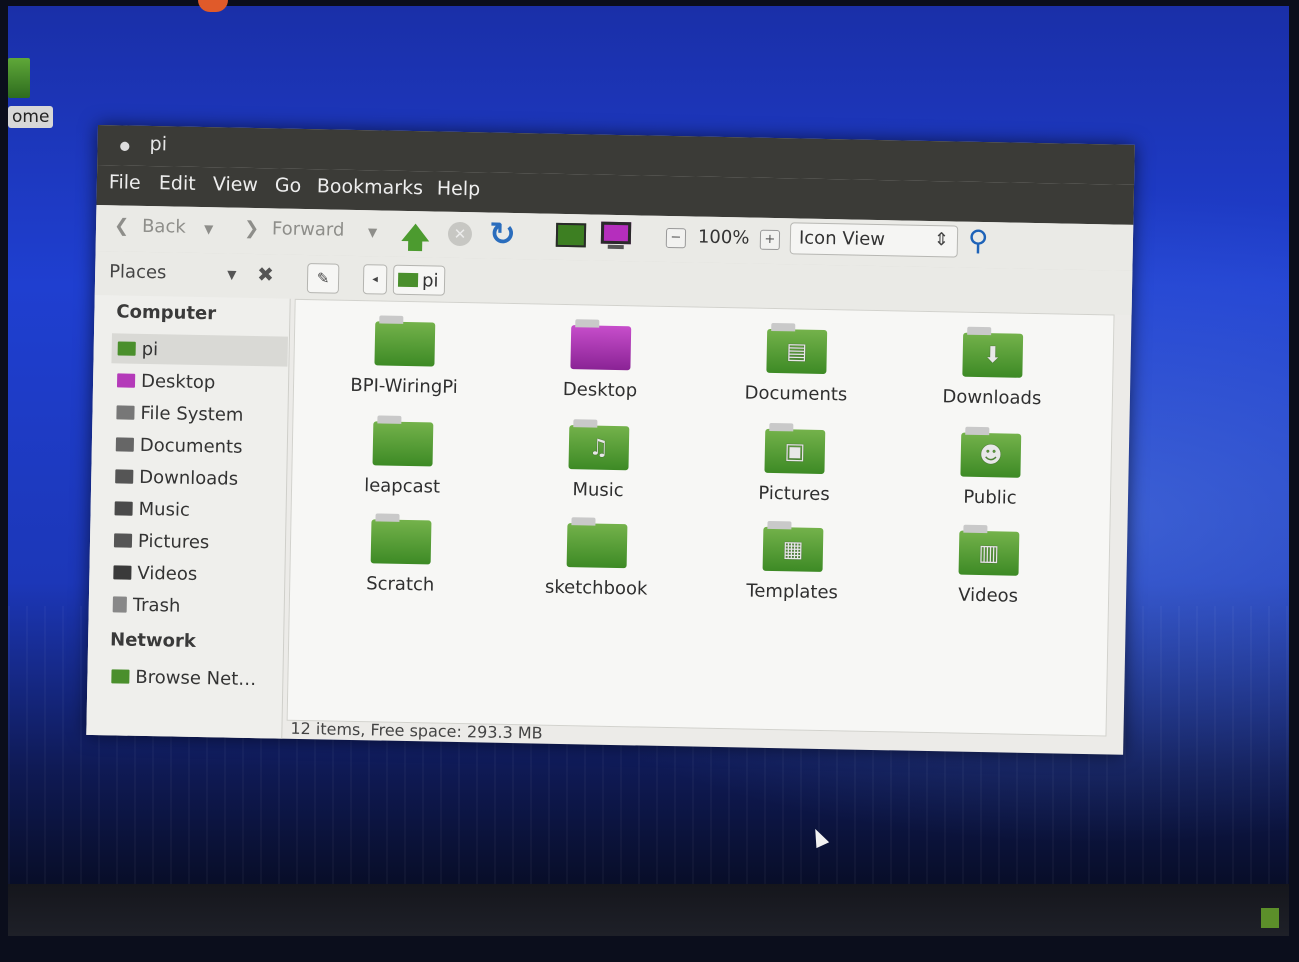  What do you see at coordinates (616, 233) in the screenshot?
I see `computer-icon` at bounding box center [616, 233].